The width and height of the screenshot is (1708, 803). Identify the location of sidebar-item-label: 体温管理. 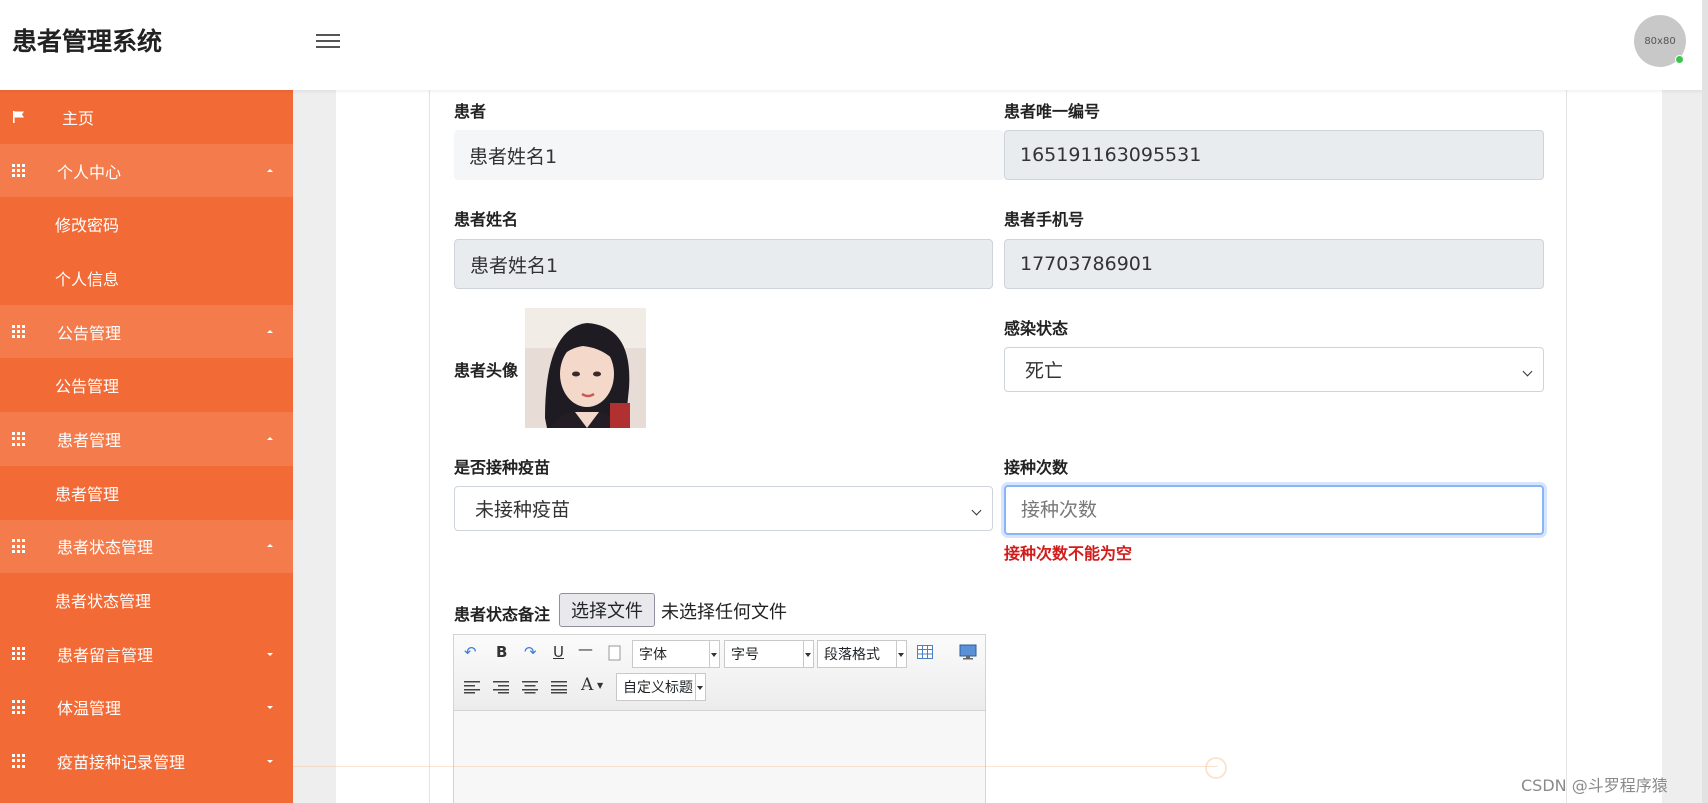
(89, 709).